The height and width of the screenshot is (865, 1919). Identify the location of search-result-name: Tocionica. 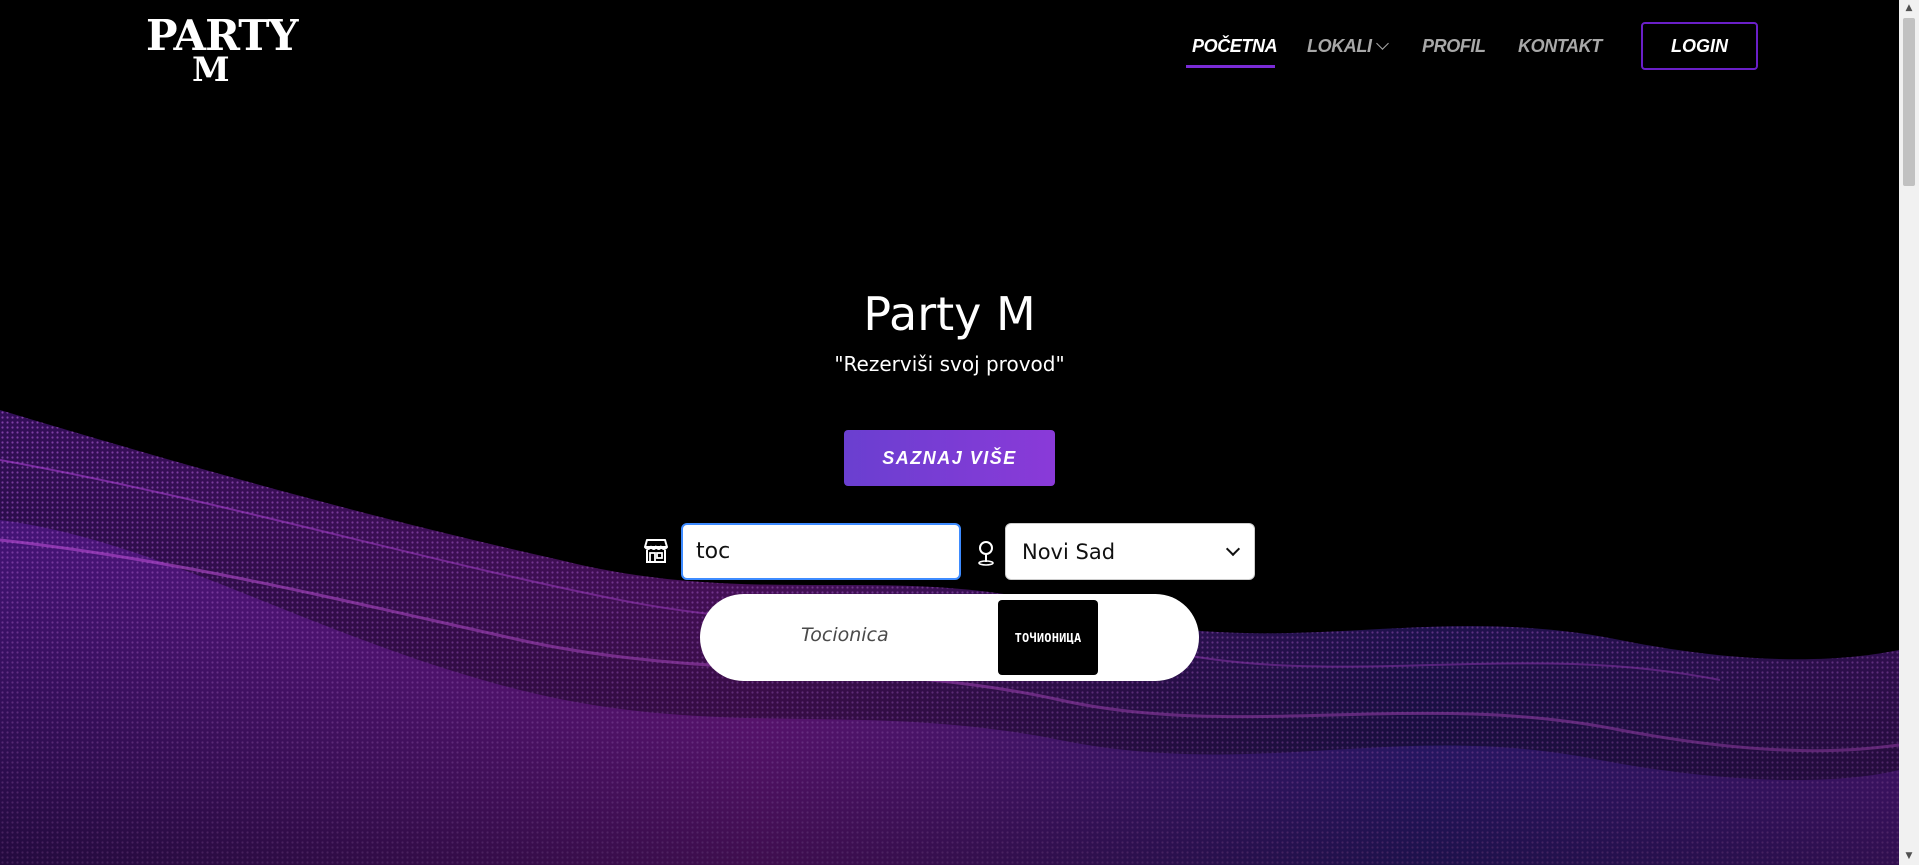
(845, 635).